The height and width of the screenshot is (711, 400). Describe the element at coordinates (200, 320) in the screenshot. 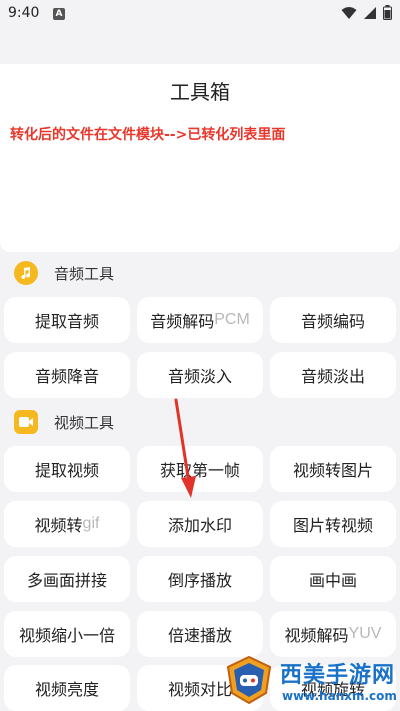

I see `audio-decode-pcm-button: 音频解码 PCM` at that location.